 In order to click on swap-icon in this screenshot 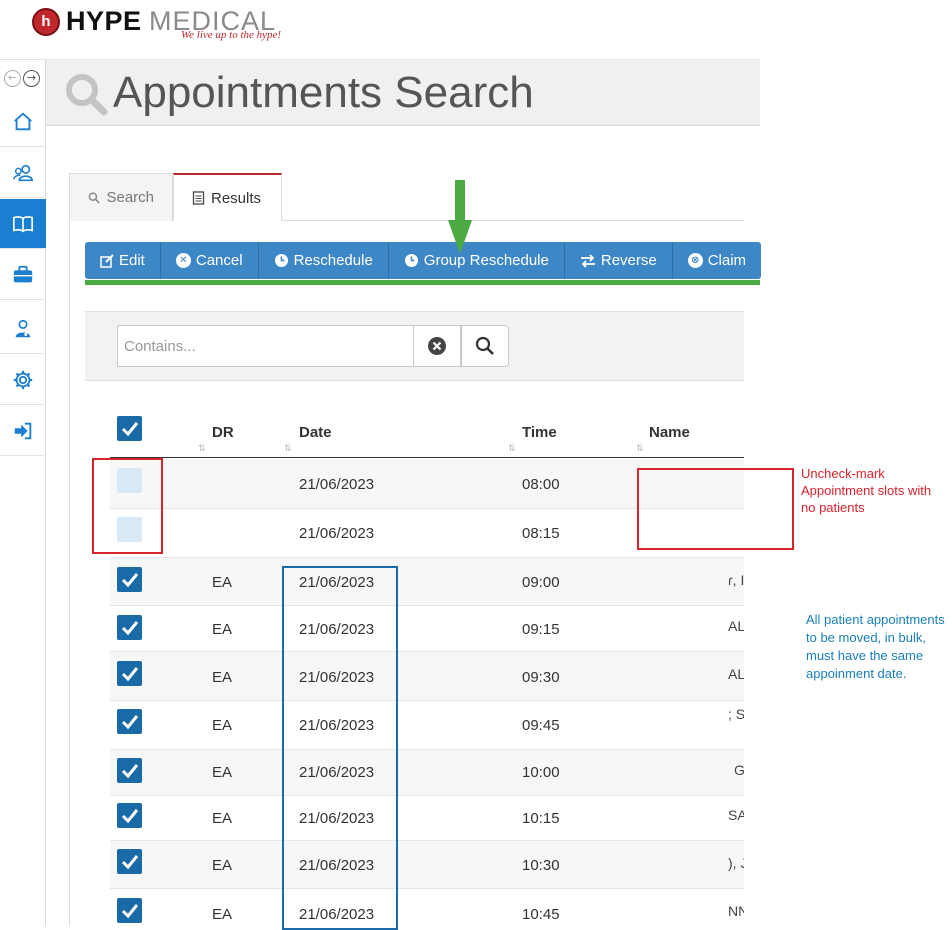, I will do `click(587, 260)`.